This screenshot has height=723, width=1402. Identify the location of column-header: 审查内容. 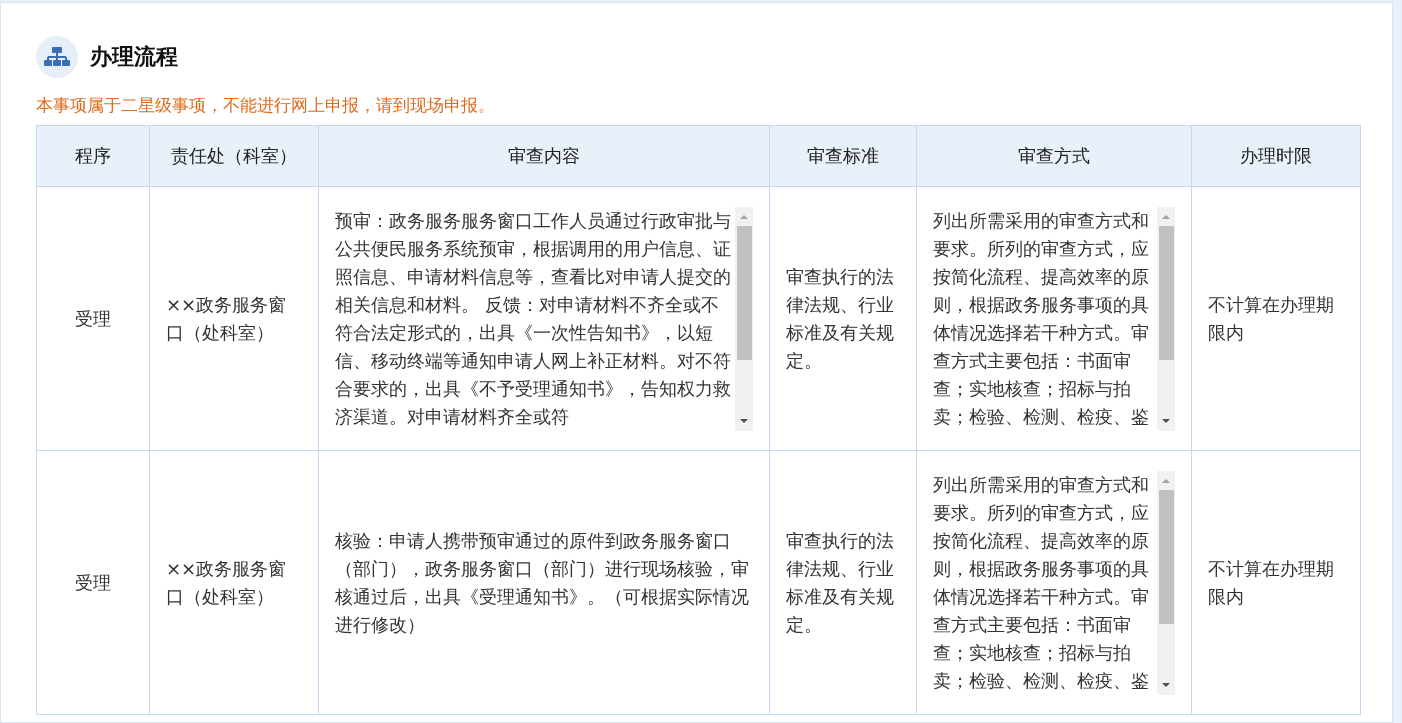
(544, 156).